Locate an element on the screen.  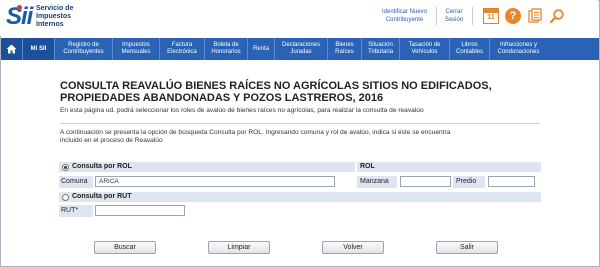
logo-dot is located at coordinates (19, 7).